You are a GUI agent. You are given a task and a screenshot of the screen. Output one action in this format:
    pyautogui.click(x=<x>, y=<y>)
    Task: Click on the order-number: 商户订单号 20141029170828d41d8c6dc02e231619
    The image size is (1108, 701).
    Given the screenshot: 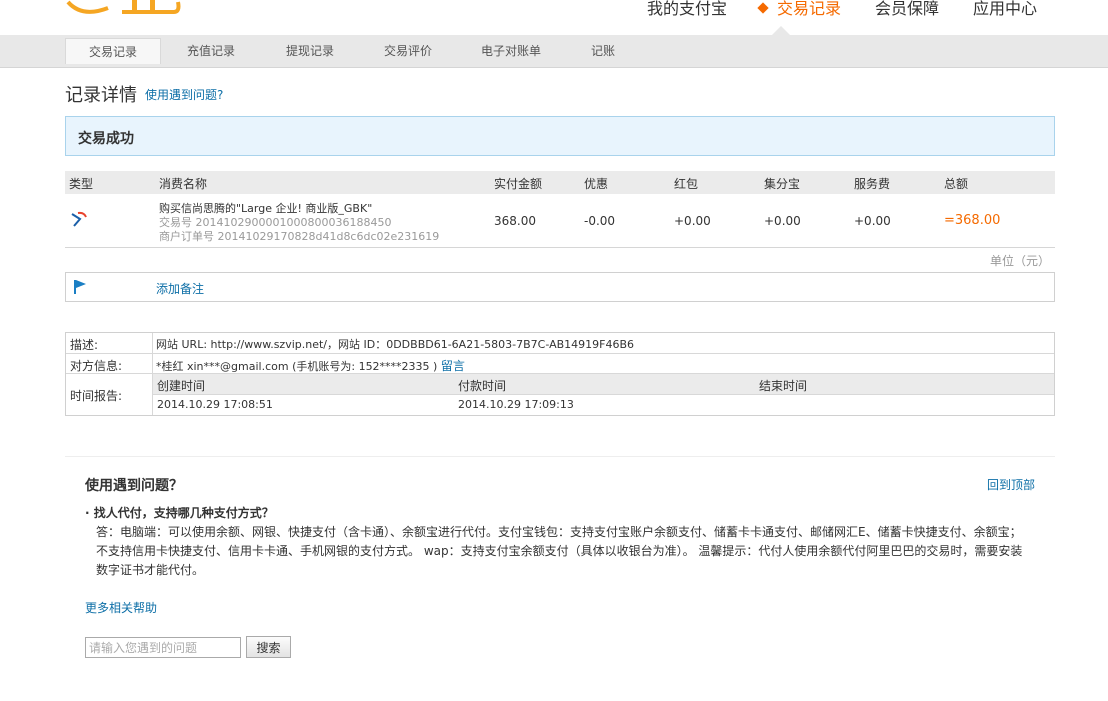 What is the action you would take?
    pyautogui.click(x=299, y=236)
    